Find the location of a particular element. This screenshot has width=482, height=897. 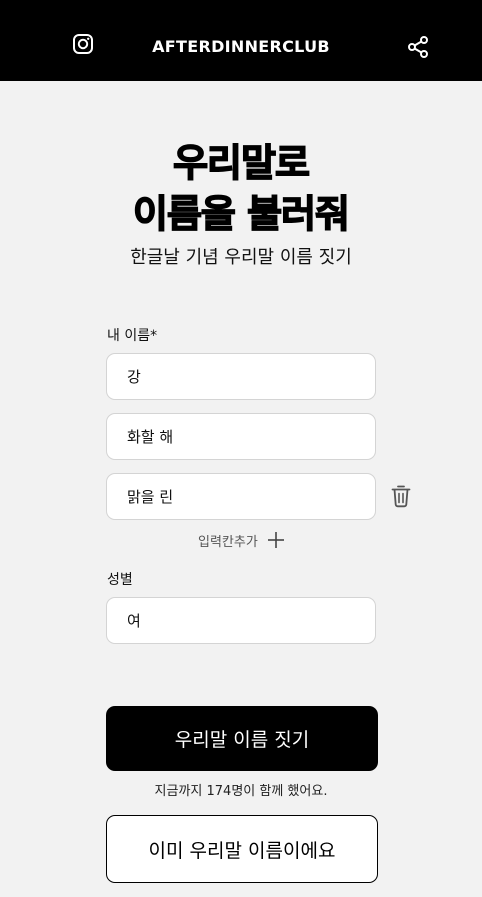

plus-icon is located at coordinates (275, 540).